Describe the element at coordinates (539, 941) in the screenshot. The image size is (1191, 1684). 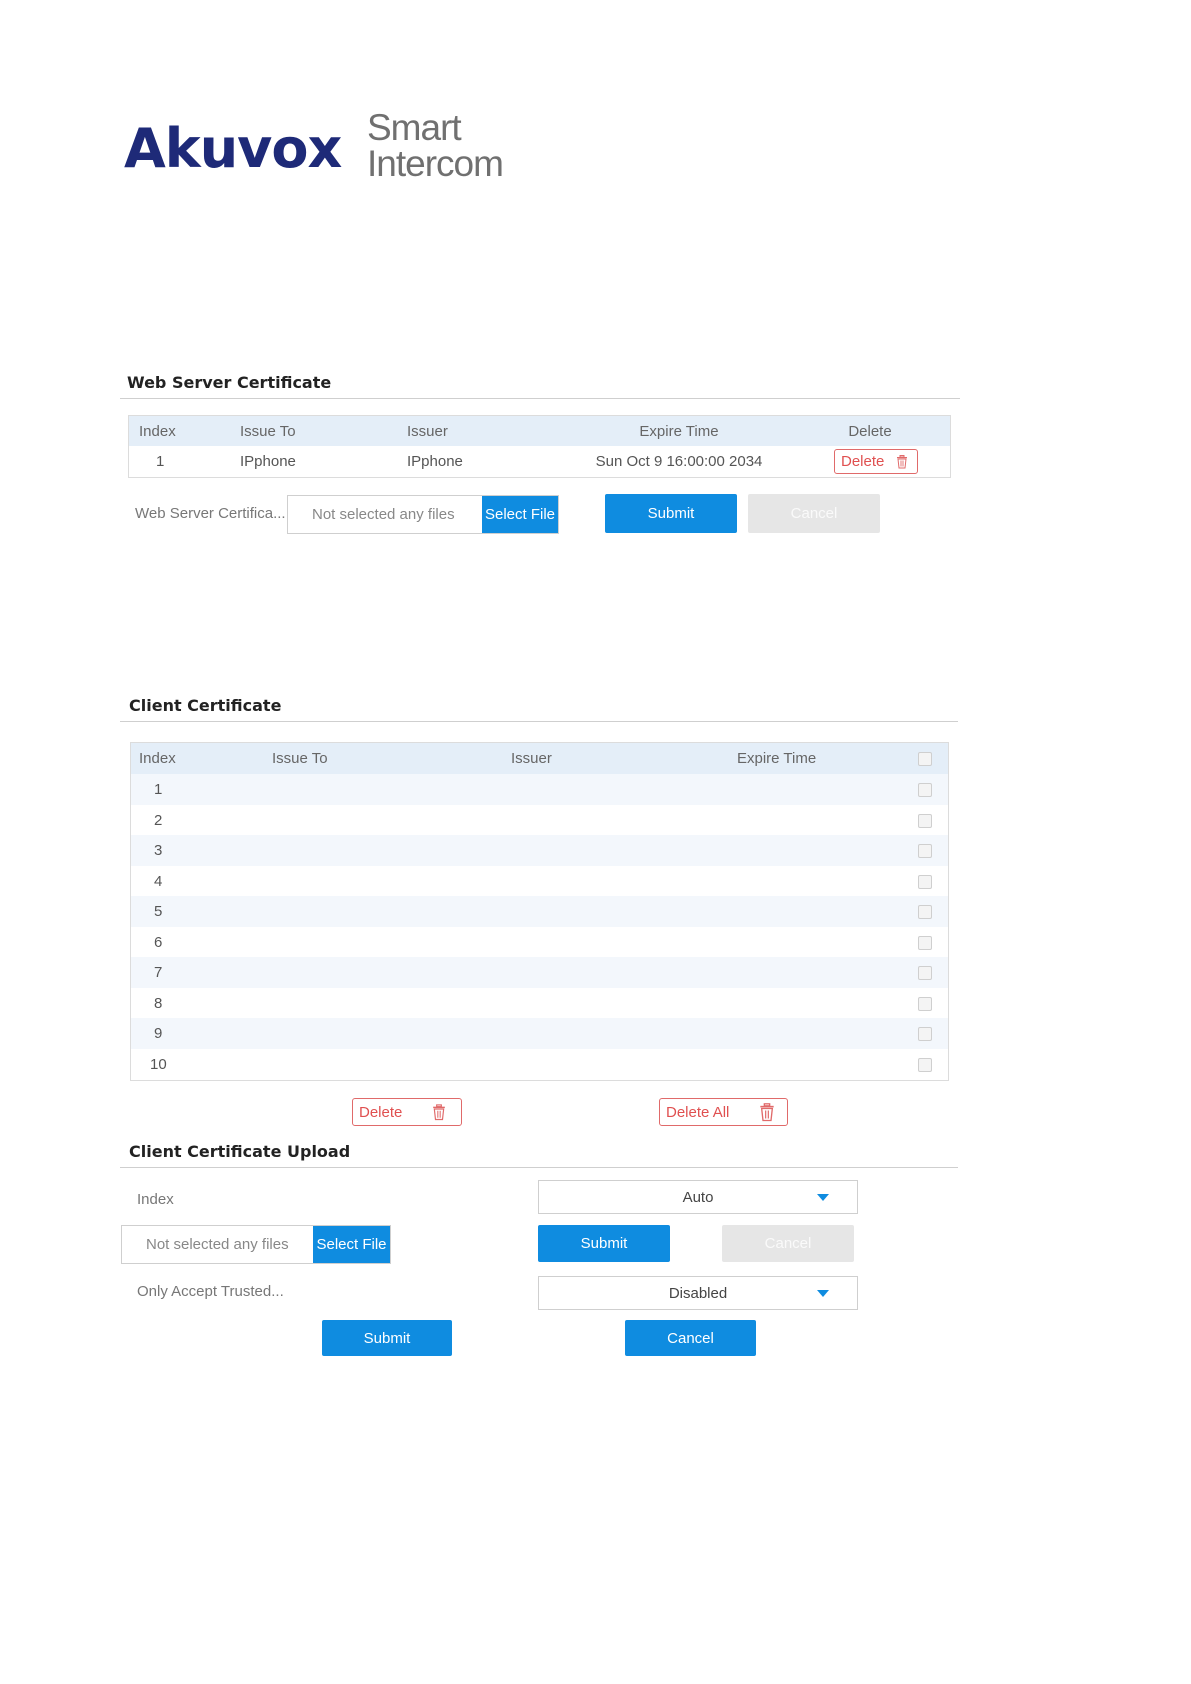
I see `table-row: 6` at that location.